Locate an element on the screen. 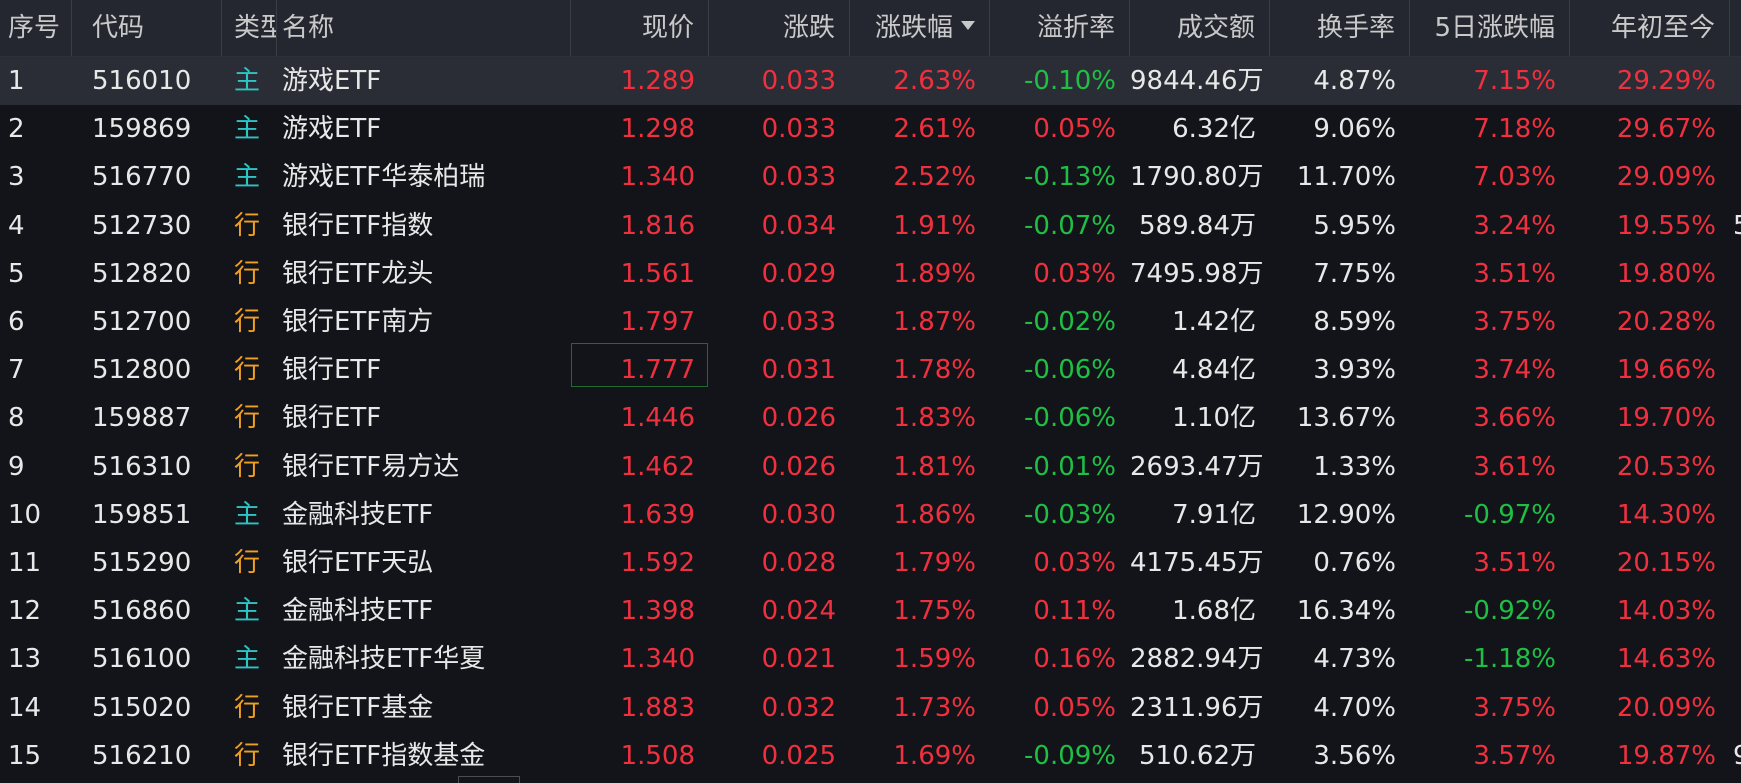 The image size is (1741, 783). column-header-amount: 成交额 is located at coordinates (1200, 28).